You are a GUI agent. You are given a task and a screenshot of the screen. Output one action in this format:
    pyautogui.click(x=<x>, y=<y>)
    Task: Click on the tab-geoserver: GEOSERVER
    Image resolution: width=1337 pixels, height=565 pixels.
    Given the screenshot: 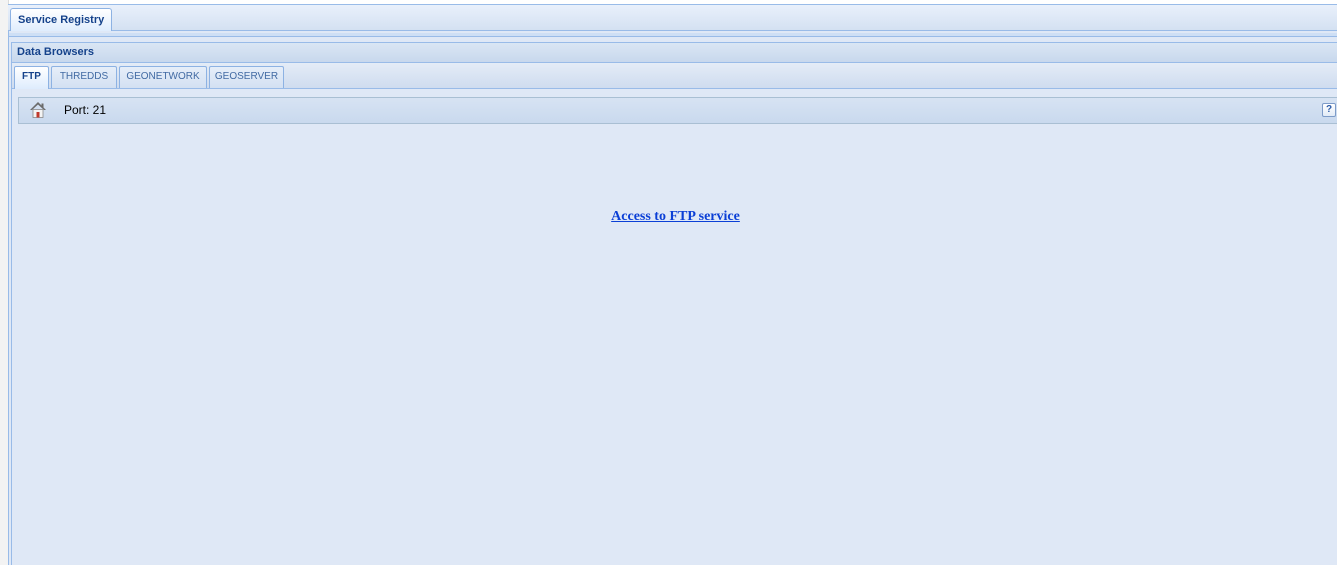 What is the action you would take?
    pyautogui.click(x=246, y=77)
    